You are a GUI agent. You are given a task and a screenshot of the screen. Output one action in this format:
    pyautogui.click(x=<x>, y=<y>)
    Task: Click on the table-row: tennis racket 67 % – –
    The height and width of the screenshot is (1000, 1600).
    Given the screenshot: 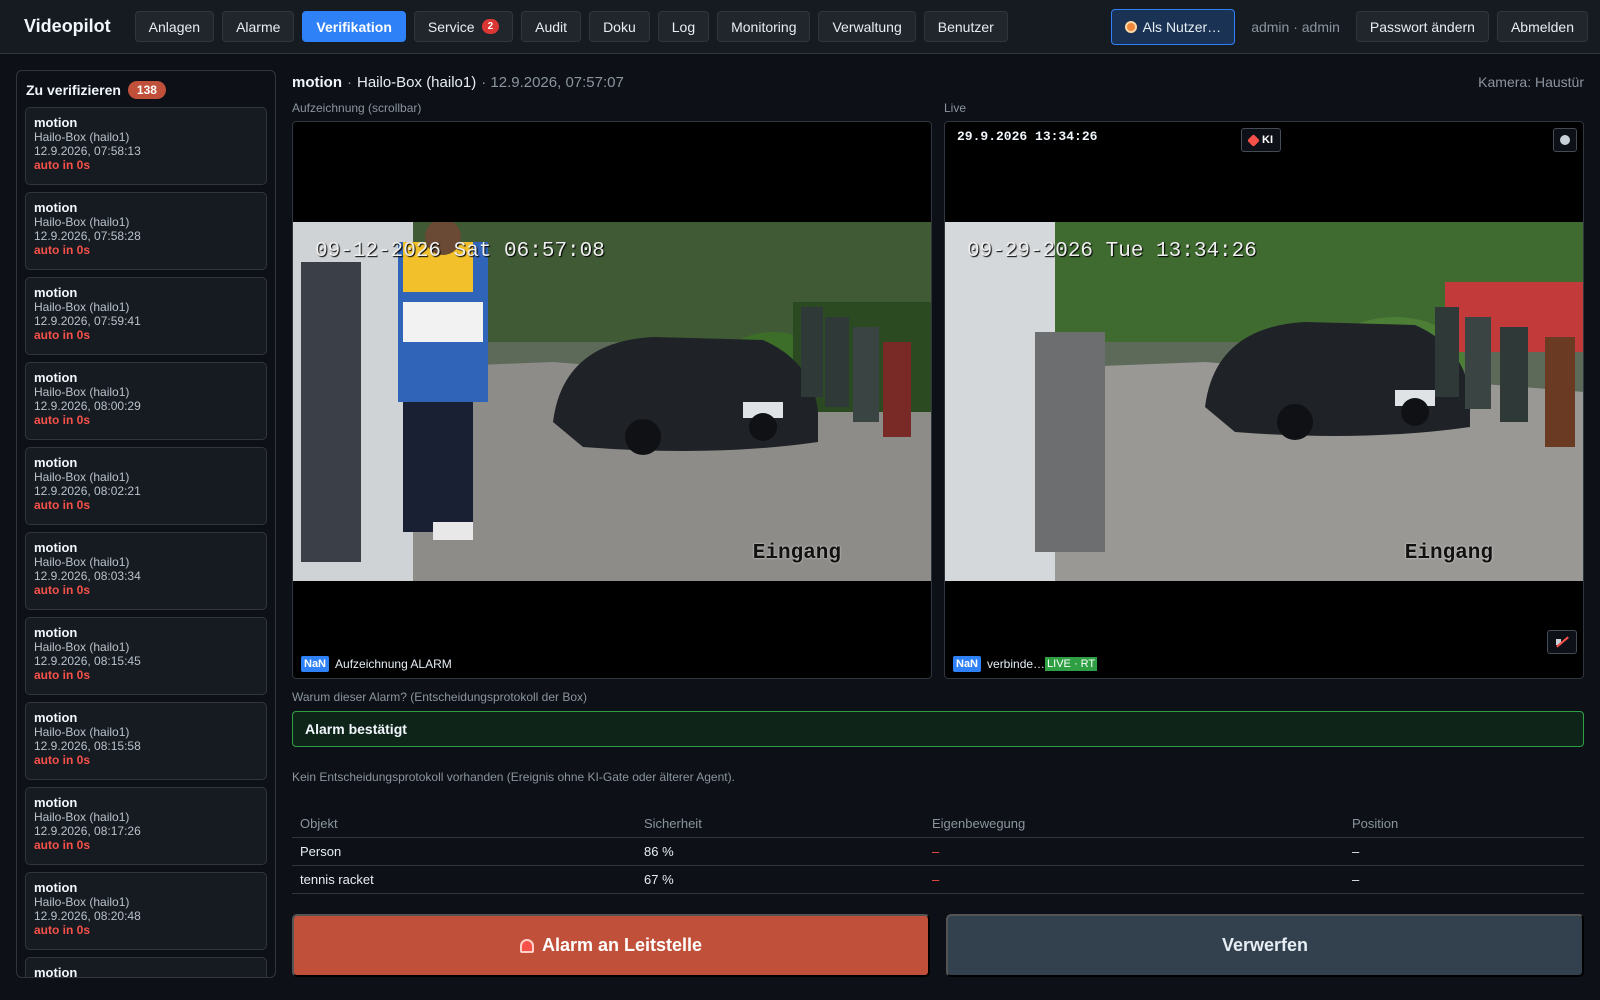 What is the action you would take?
    pyautogui.click(x=938, y=879)
    